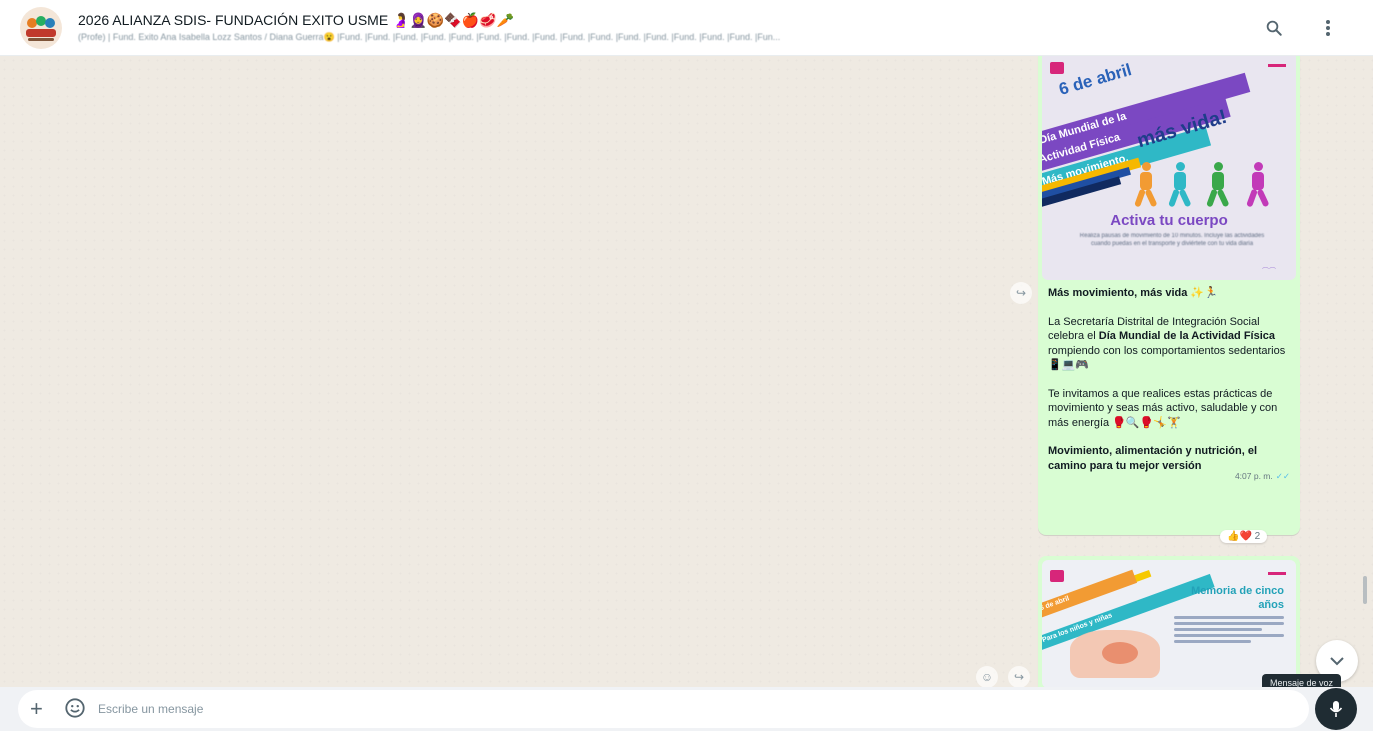 The height and width of the screenshot is (731, 1373). I want to click on microphone-icon, so click(1336, 709).